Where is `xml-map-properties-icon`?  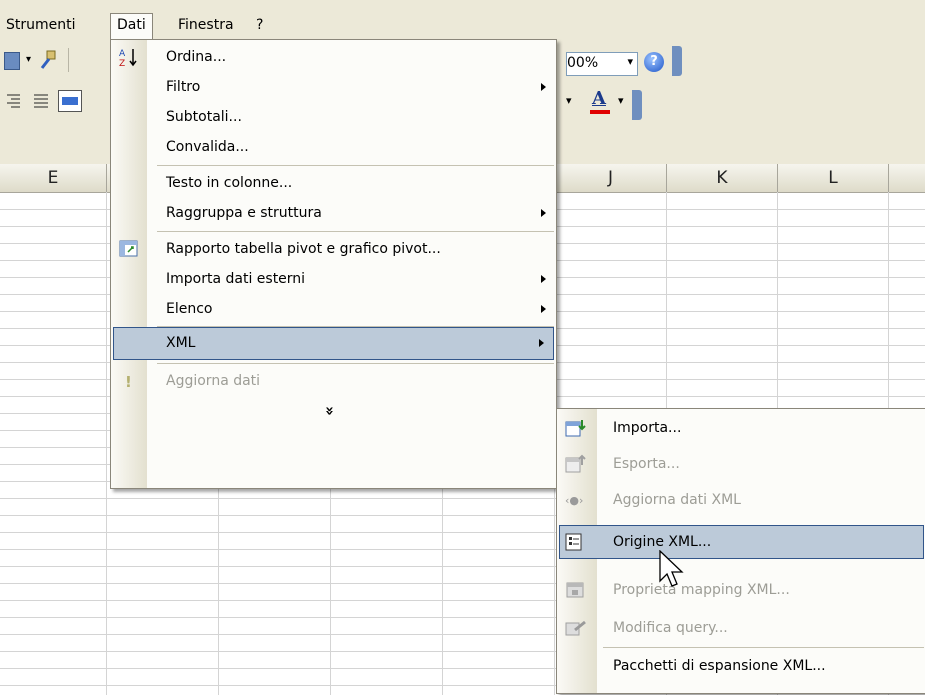 xml-map-properties-icon is located at coordinates (575, 590).